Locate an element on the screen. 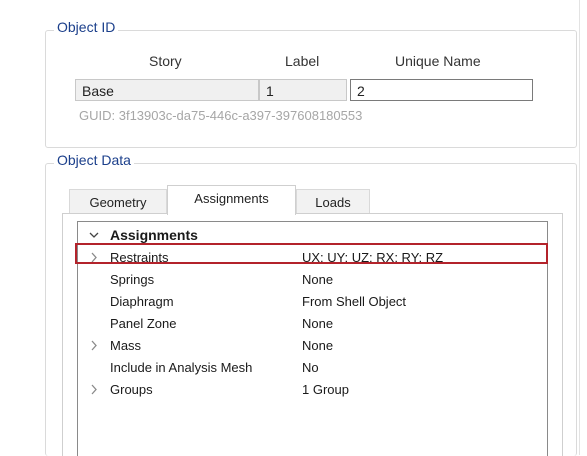  property-row-panel-zone: Panel Zone None is located at coordinates (312, 323).